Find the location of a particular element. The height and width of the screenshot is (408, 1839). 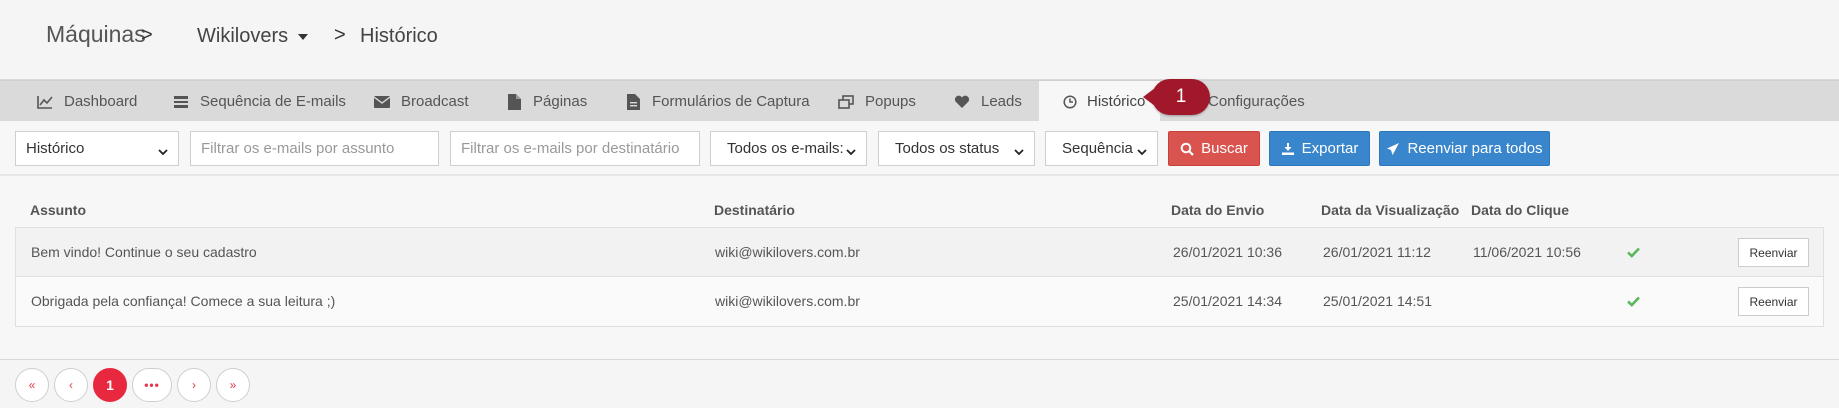

recipient-filter-input: Filtrar os e-mails por destinatário is located at coordinates (575, 148).